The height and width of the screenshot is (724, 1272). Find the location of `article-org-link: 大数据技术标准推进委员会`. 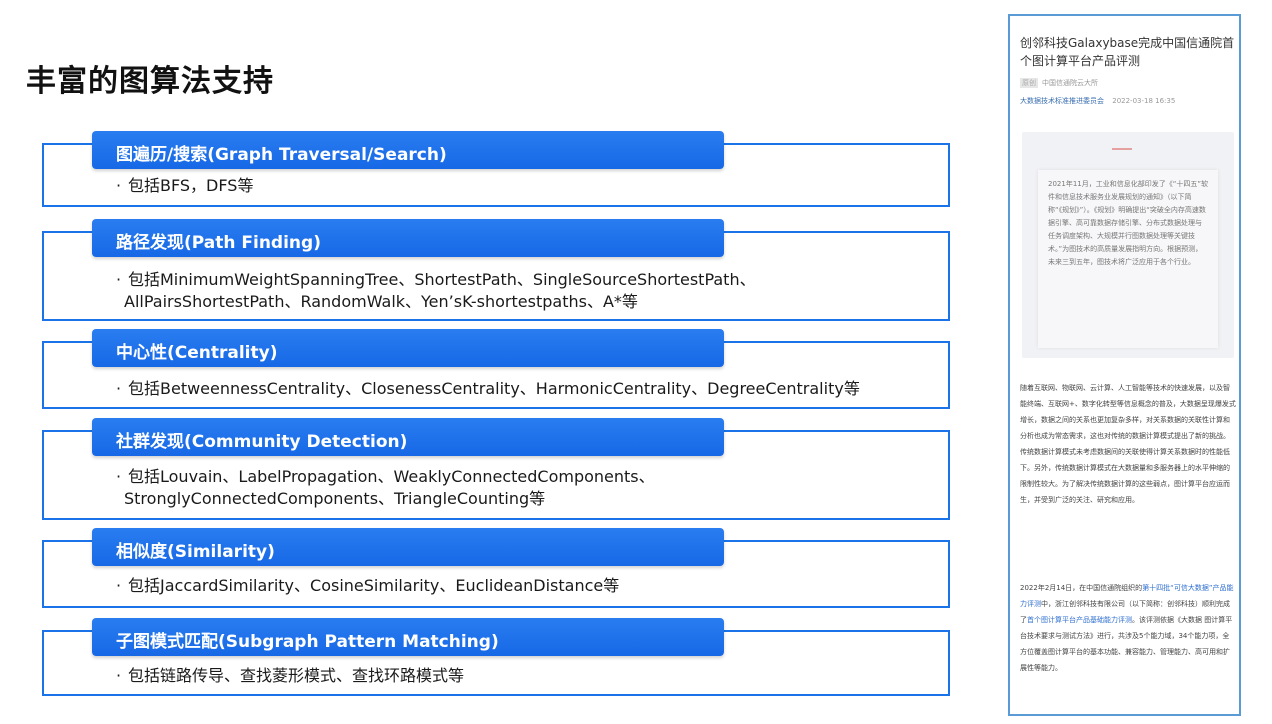

article-org-link: 大数据技术标准推进委员会 is located at coordinates (1062, 101).